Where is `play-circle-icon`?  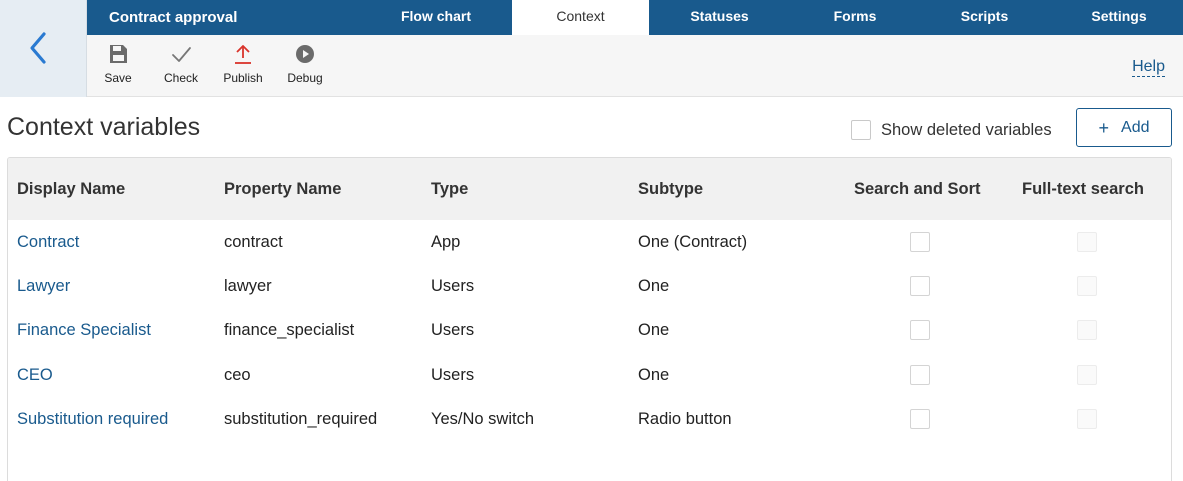 play-circle-icon is located at coordinates (305, 54).